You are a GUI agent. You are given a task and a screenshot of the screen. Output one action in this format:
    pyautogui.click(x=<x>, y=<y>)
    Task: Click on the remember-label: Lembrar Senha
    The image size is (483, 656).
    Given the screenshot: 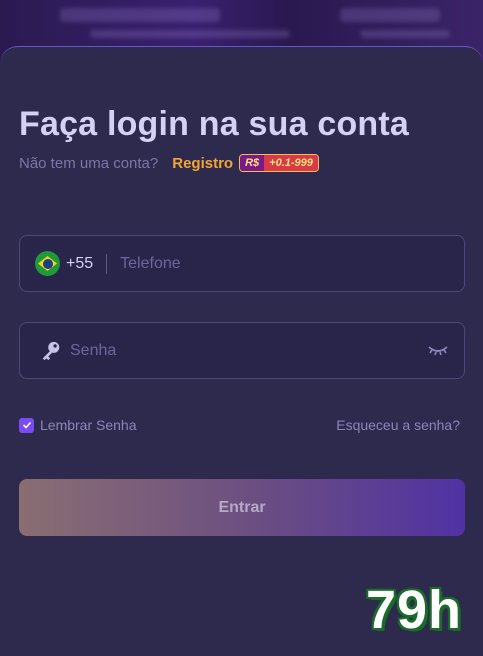 What is the action you would take?
    pyautogui.click(x=88, y=425)
    